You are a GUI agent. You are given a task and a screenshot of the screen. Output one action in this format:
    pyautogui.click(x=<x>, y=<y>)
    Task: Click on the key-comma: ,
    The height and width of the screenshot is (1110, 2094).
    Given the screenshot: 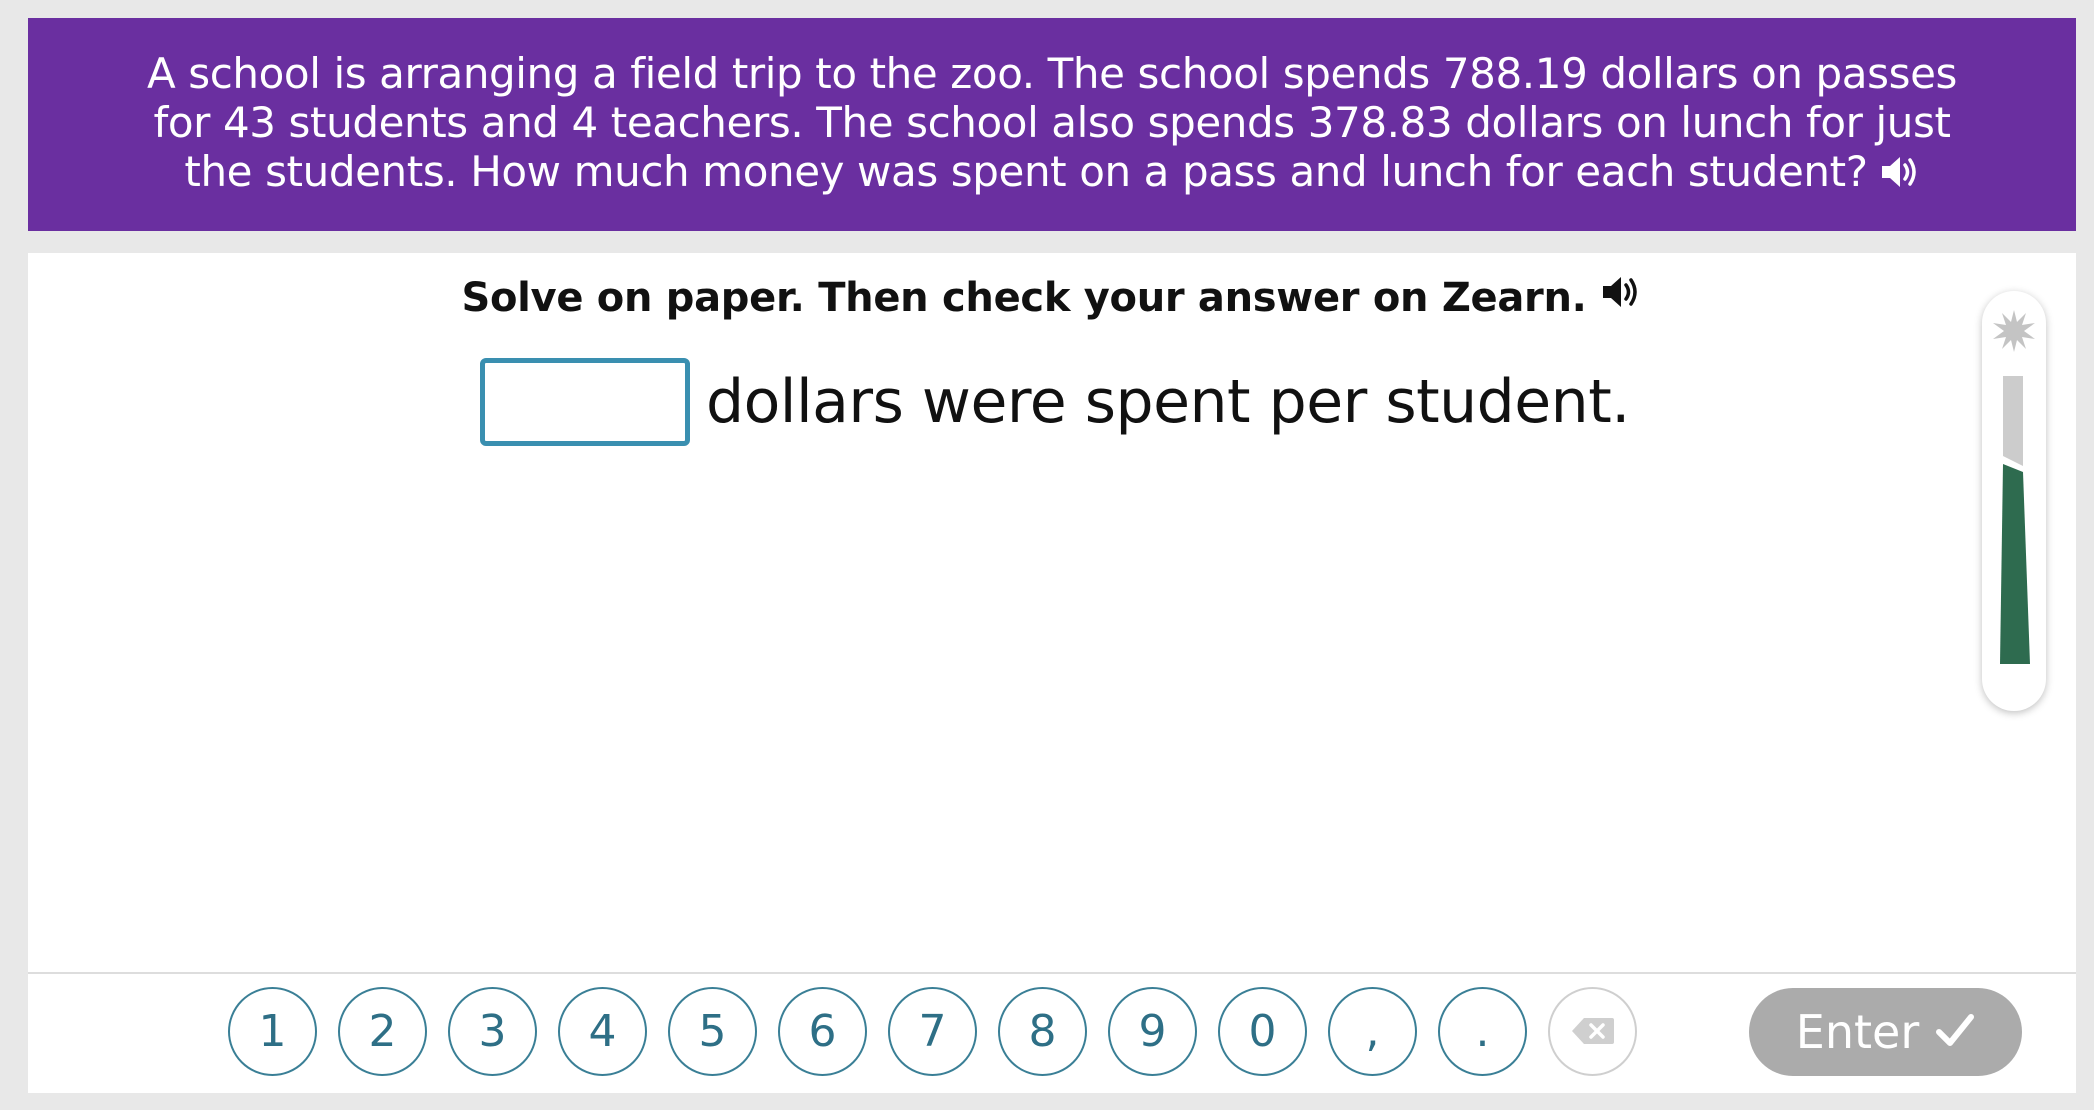 What is the action you would take?
    pyautogui.click(x=1372, y=1031)
    